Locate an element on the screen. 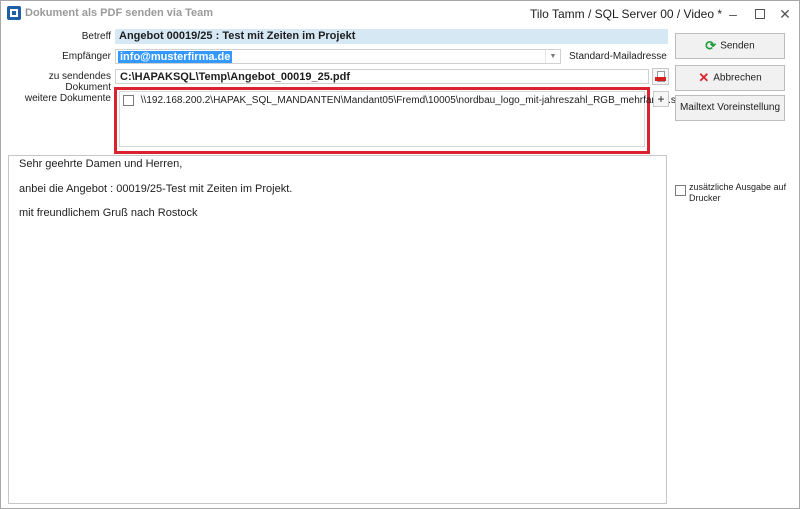 The image size is (800, 509). document-label: zu sendendes Dokument is located at coordinates (79, 82).